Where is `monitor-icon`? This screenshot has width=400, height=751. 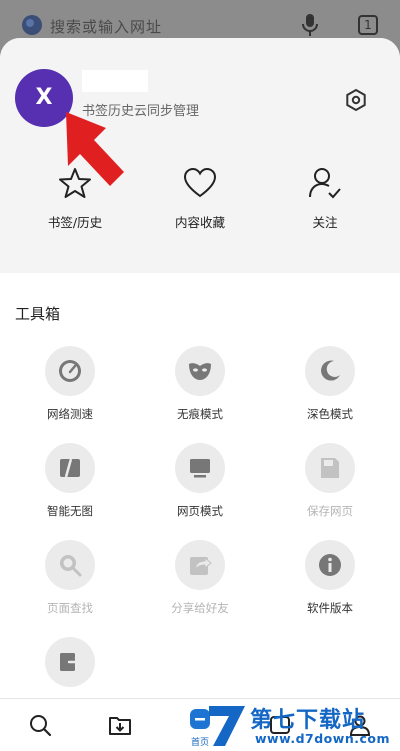
monitor-icon is located at coordinates (200, 468).